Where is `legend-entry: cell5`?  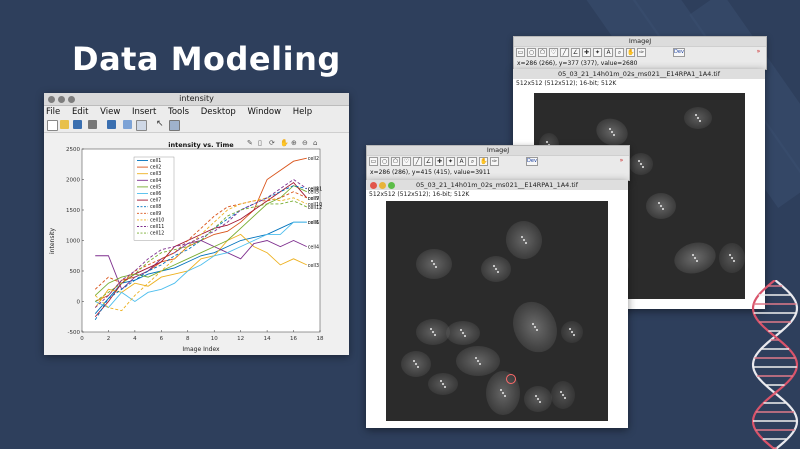
legend-entry: cell5 is located at coordinates (155, 187).